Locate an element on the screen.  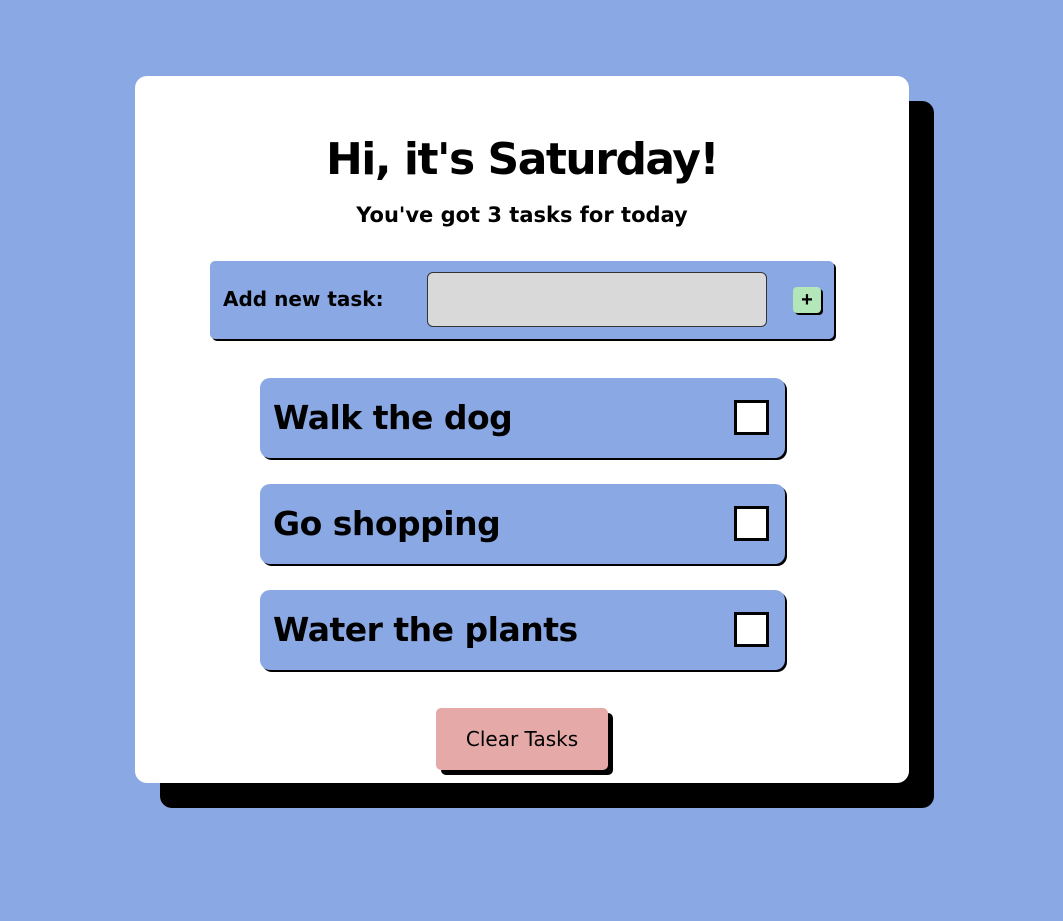
new-task-input is located at coordinates (597, 299).